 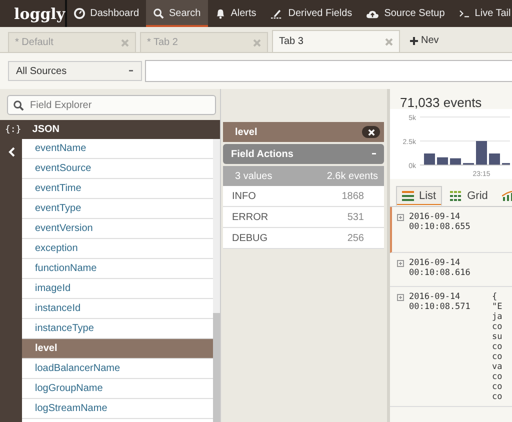 I want to click on value-count: 531, so click(x=355, y=217).